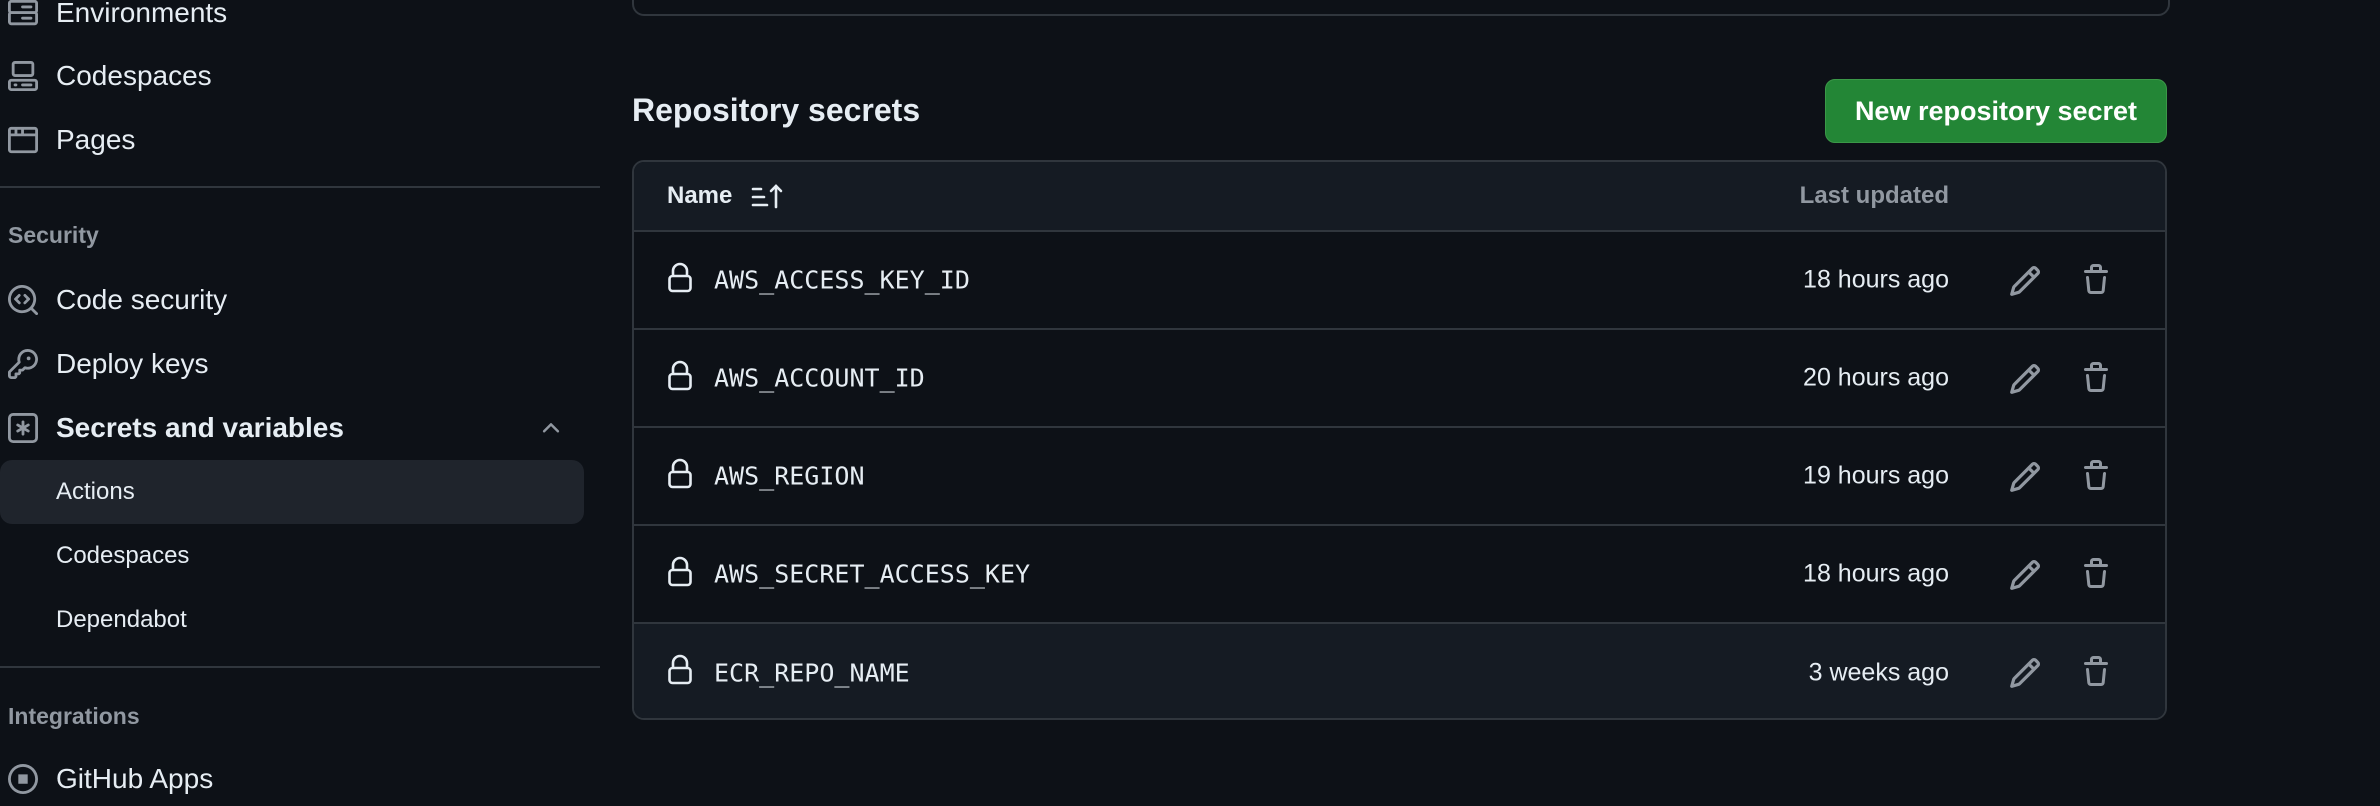 This screenshot has height=806, width=2380. What do you see at coordinates (96, 139) in the screenshot?
I see `sidebar-item-label: Pages` at bounding box center [96, 139].